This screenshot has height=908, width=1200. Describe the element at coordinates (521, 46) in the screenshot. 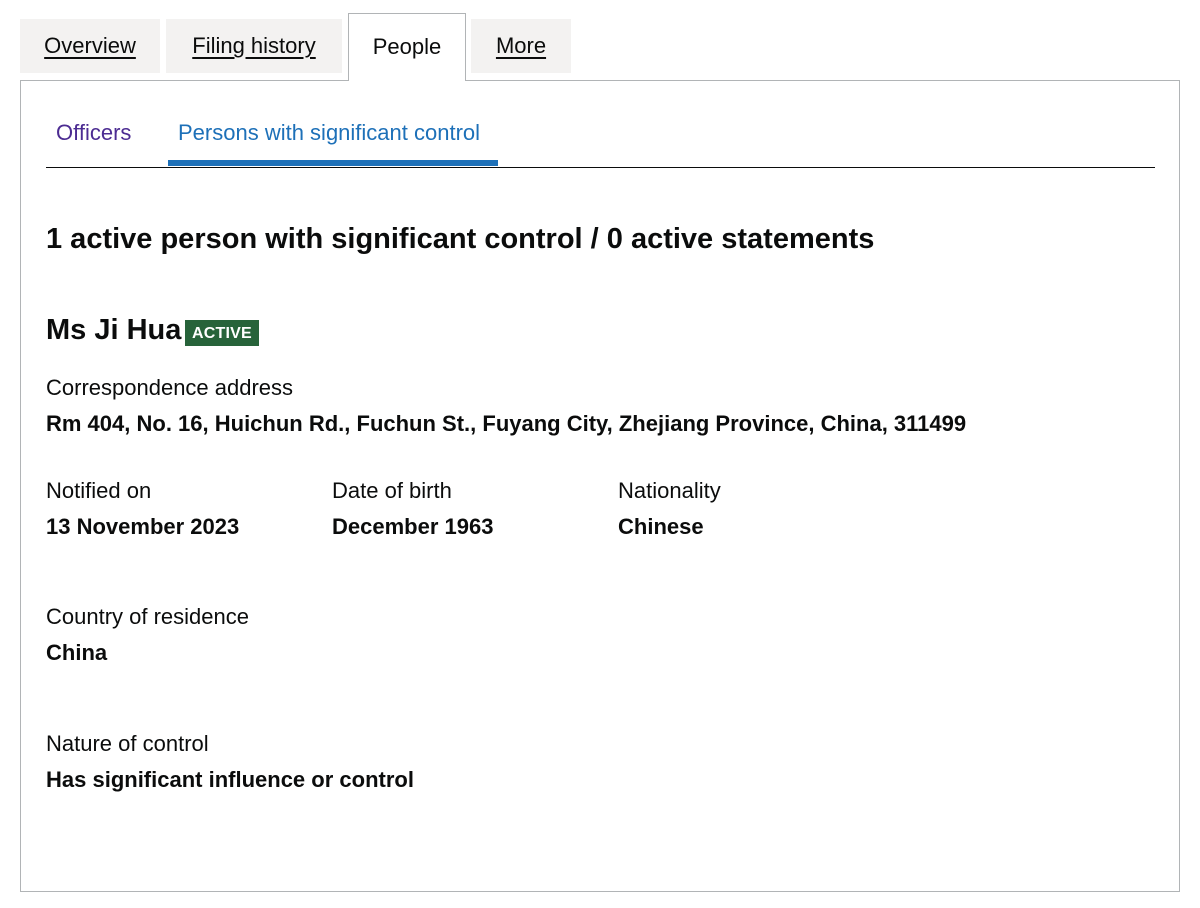

I see `tab-more: More` at that location.